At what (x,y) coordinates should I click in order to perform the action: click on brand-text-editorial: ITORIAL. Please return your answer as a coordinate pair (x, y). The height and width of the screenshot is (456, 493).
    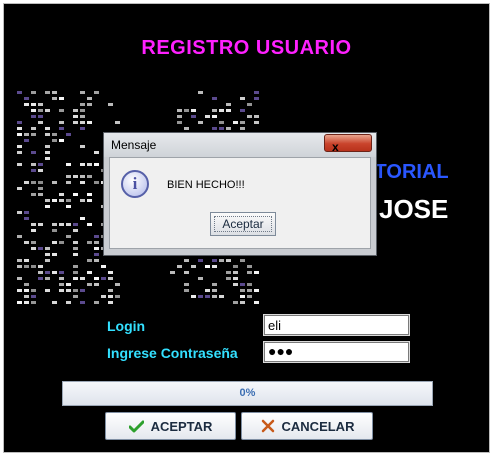
    Looking at the image, I should click on (409, 172).